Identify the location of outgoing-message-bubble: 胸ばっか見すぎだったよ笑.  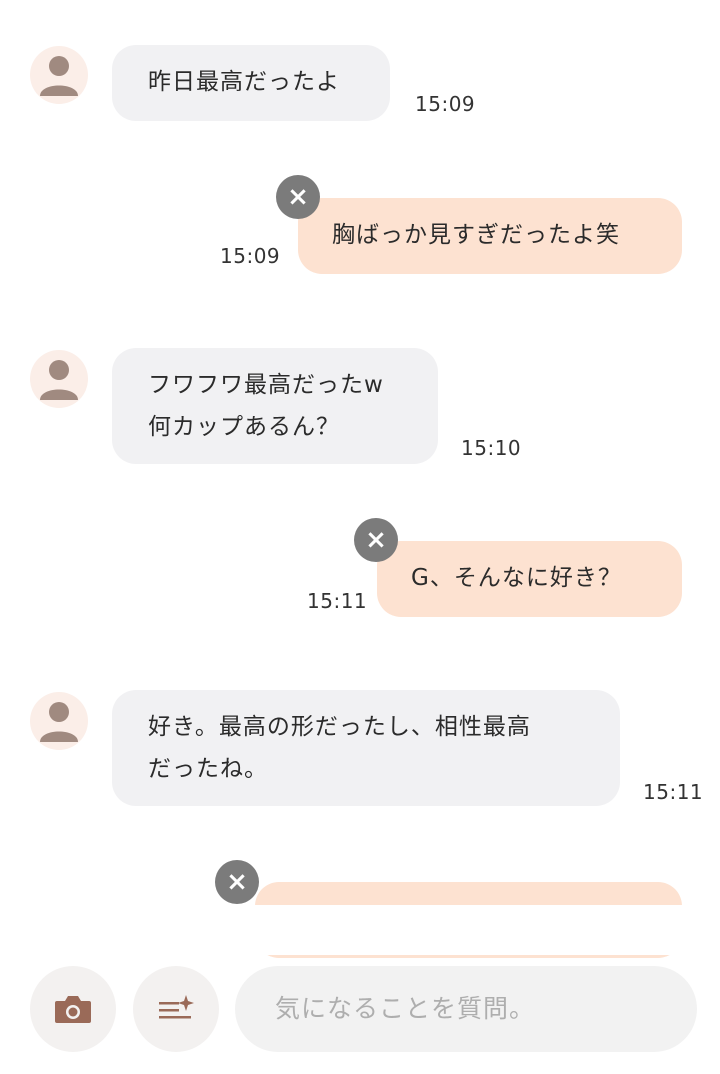
(490, 236).